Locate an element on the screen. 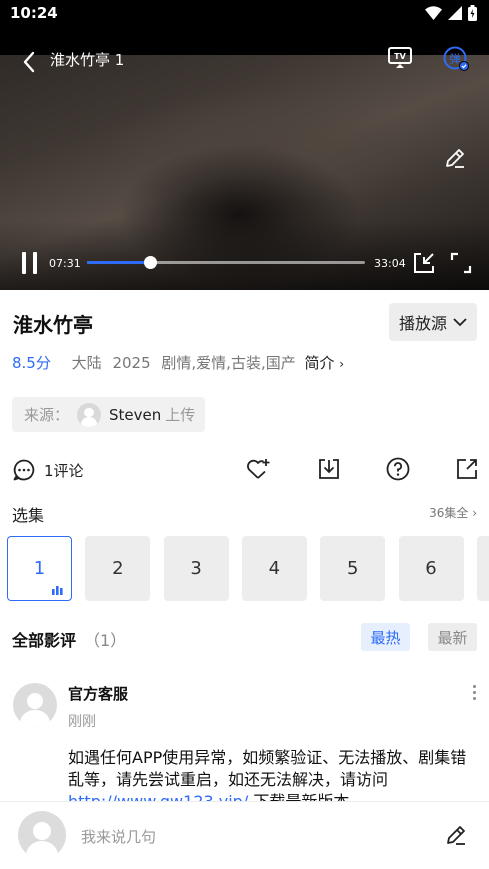 The width and height of the screenshot is (489, 869). episode-item: 3 is located at coordinates (196, 568).